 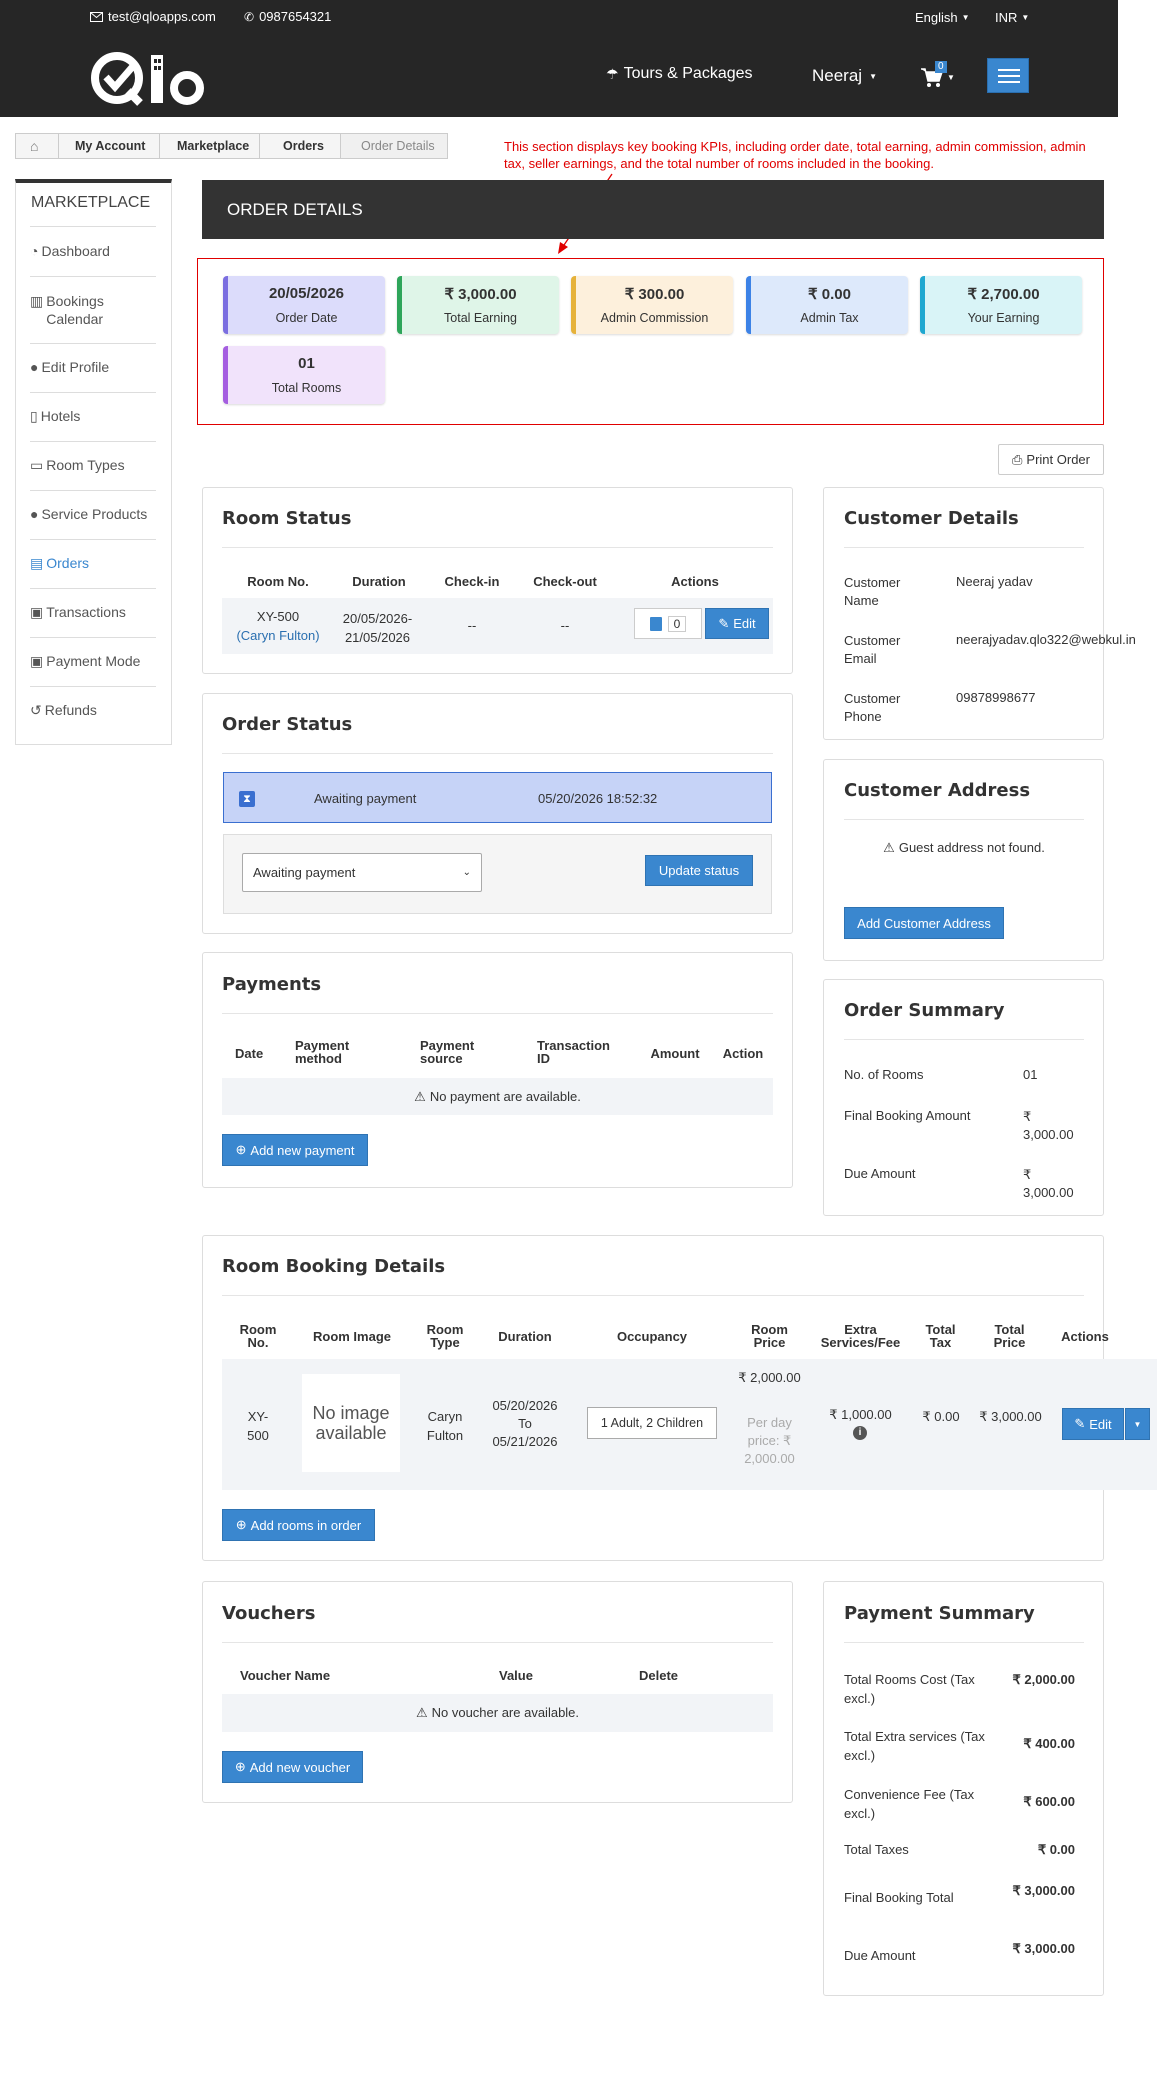 What do you see at coordinates (1049, 1743) in the screenshot?
I see `payment-summary-value: ₹ 400.00` at bounding box center [1049, 1743].